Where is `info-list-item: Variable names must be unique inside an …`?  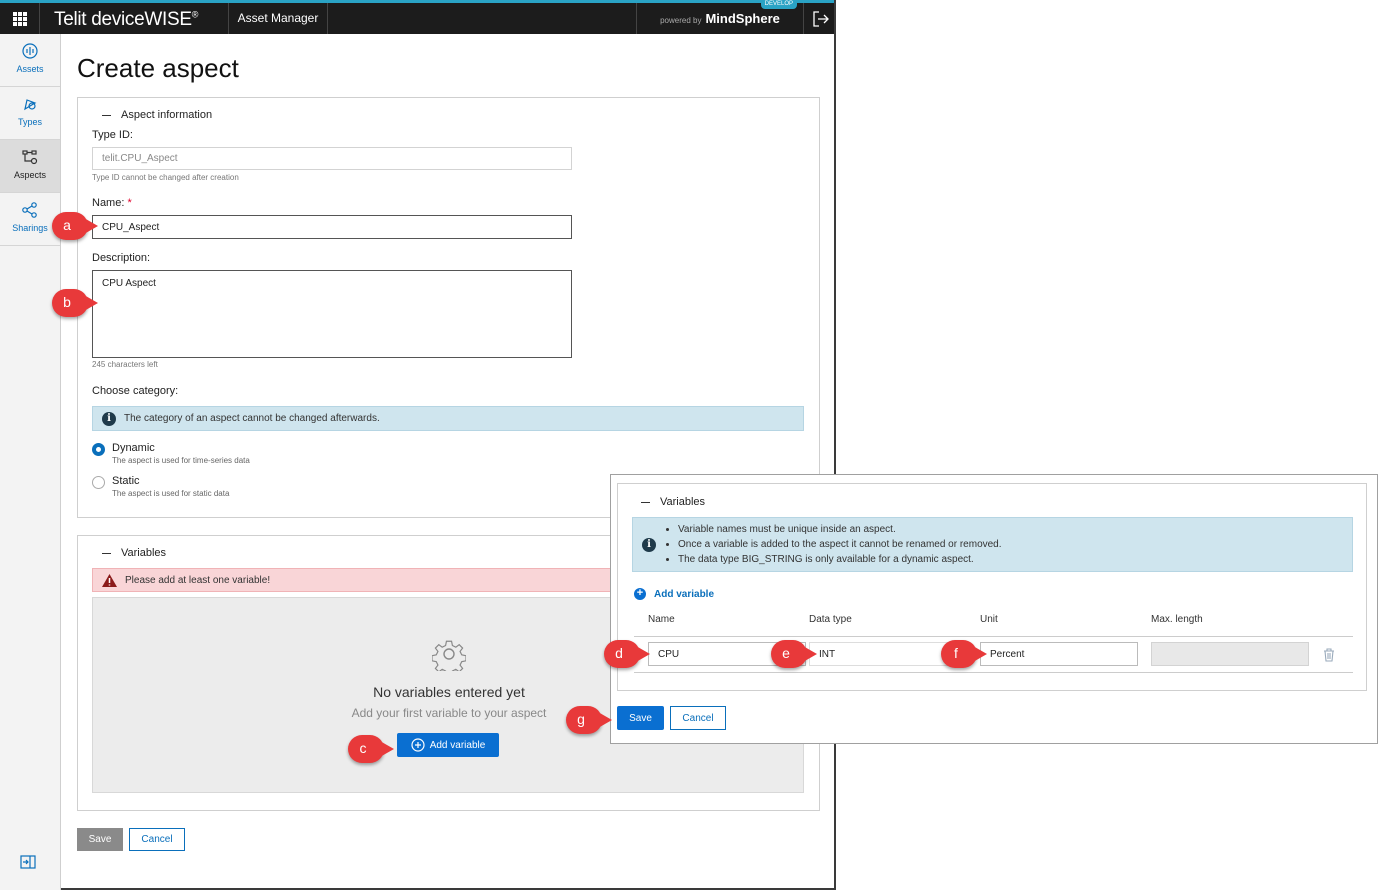 info-list-item: Variable names must be unique inside an … is located at coordinates (840, 529).